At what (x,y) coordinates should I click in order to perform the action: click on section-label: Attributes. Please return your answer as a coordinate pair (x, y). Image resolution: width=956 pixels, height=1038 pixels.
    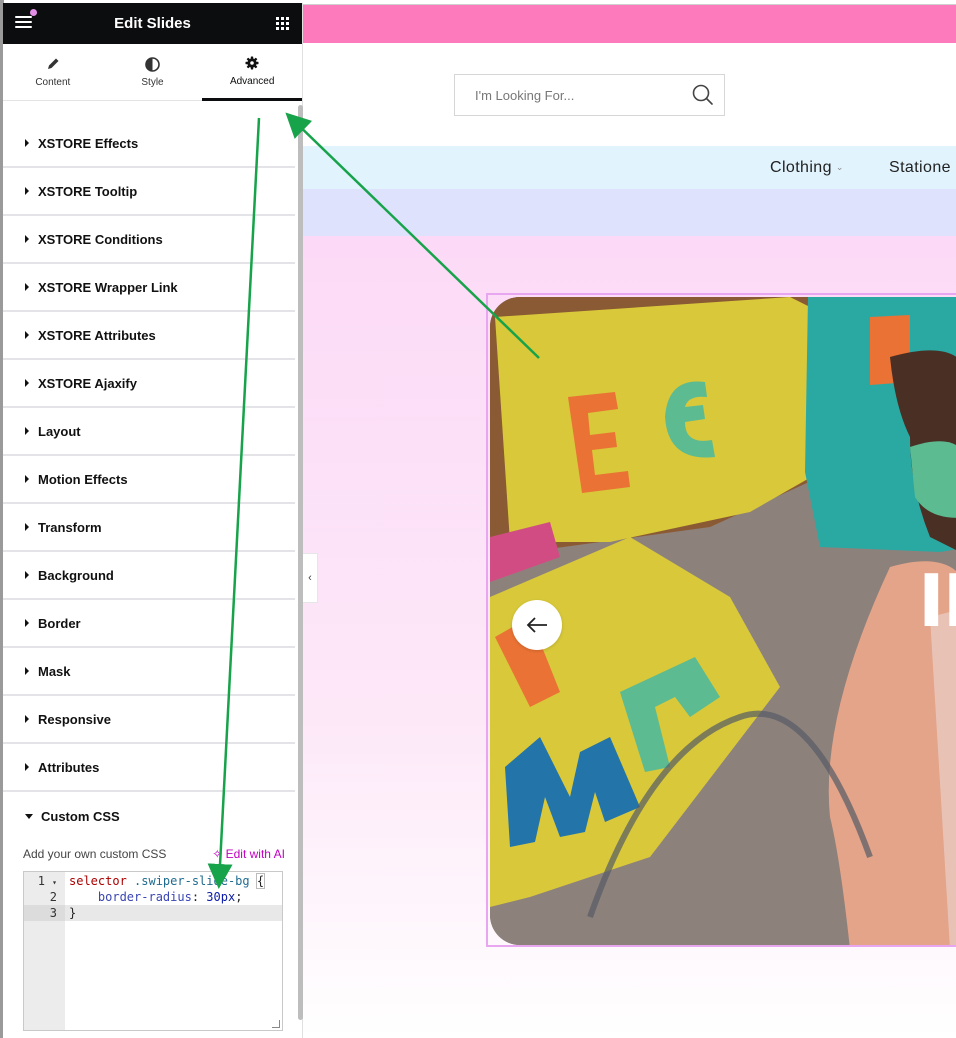
    Looking at the image, I should click on (69, 767).